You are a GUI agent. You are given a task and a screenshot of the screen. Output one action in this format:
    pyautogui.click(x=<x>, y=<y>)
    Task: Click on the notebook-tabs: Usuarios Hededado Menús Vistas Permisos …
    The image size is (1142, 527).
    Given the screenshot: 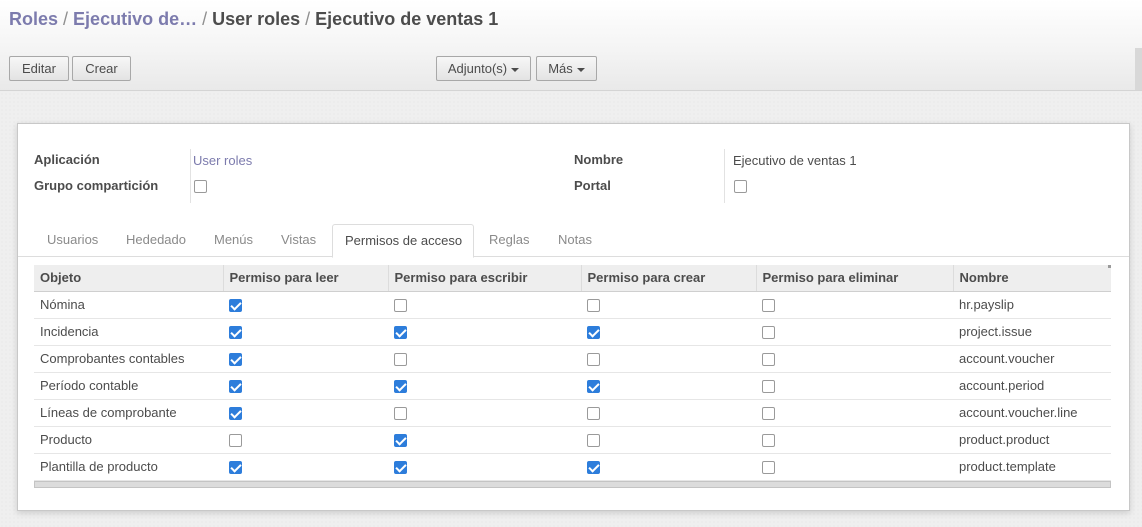 What is the action you would take?
    pyautogui.click(x=573, y=241)
    